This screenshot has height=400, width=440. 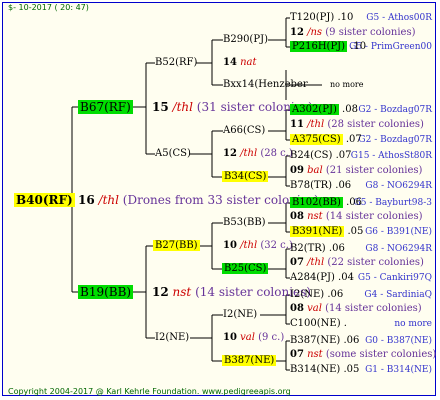 I want to click on ancestor-row: A302(PJ) .08, so click(x=324, y=110).